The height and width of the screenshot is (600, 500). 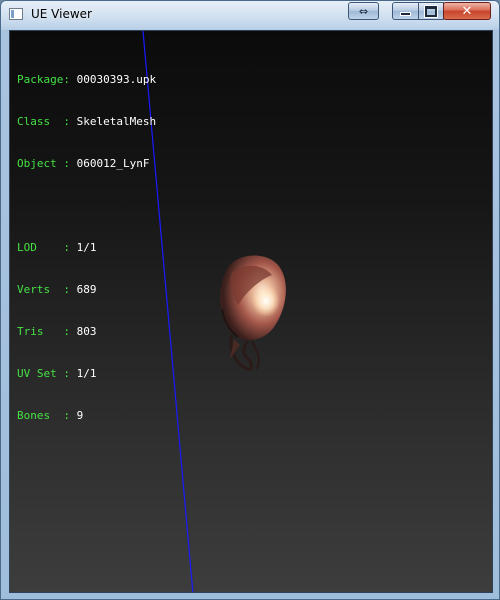 I want to click on model-highlight, so click(x=266, y=301).